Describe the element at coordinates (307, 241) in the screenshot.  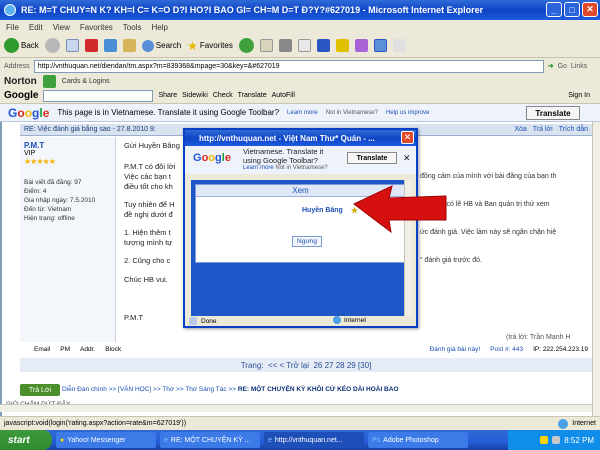
I see `ngung-button: Ngưng` at that location.